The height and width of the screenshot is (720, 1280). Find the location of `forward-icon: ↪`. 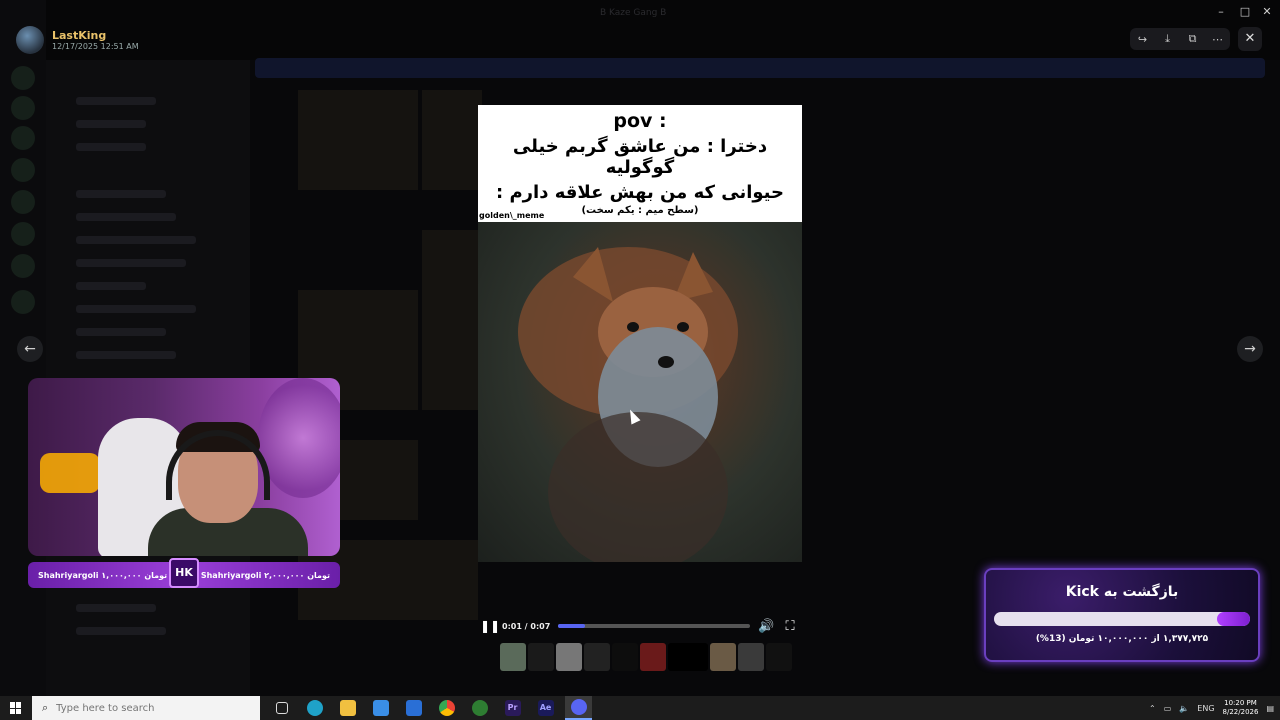

forward-icon: ↪ is located at coordinates (1143, 39).